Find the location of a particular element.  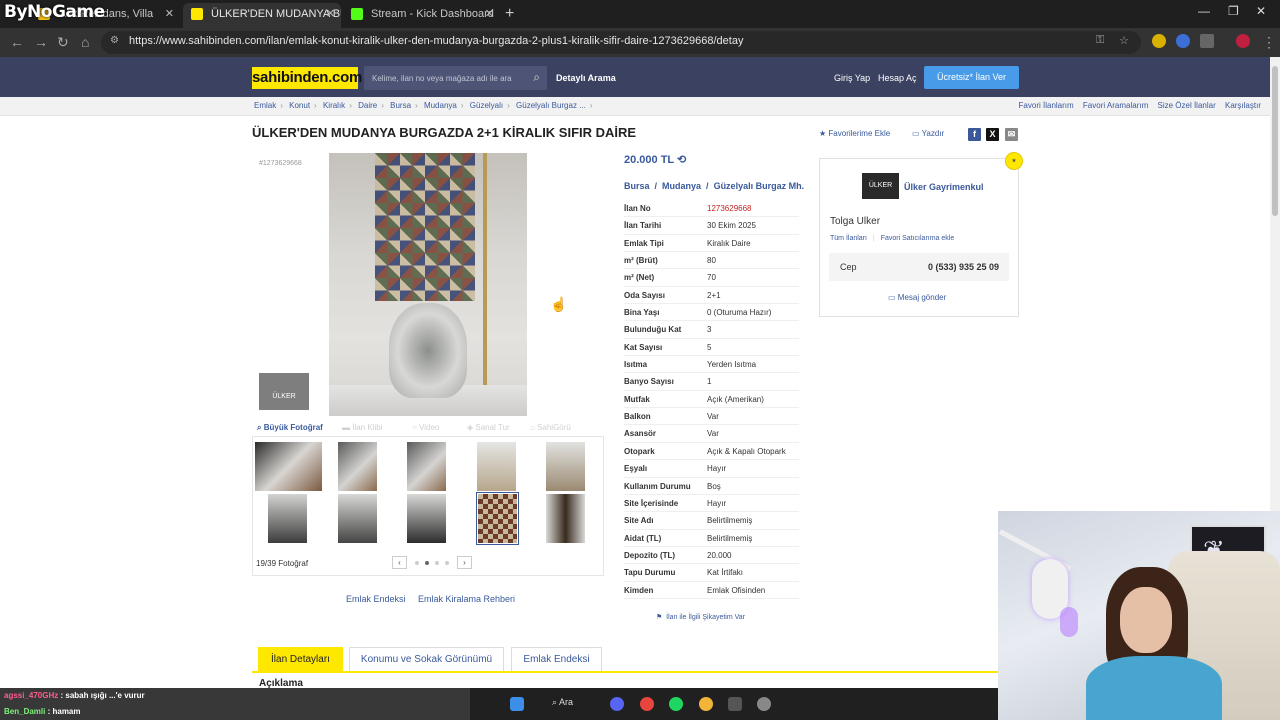

home-icon: ⌂ is located at coordinates (85, 42).